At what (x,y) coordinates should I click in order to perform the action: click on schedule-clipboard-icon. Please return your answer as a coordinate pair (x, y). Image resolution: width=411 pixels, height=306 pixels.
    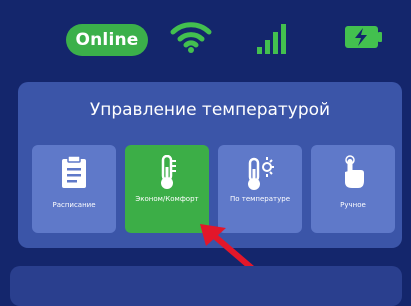
    Looking at the image, I should click on (74, 172).